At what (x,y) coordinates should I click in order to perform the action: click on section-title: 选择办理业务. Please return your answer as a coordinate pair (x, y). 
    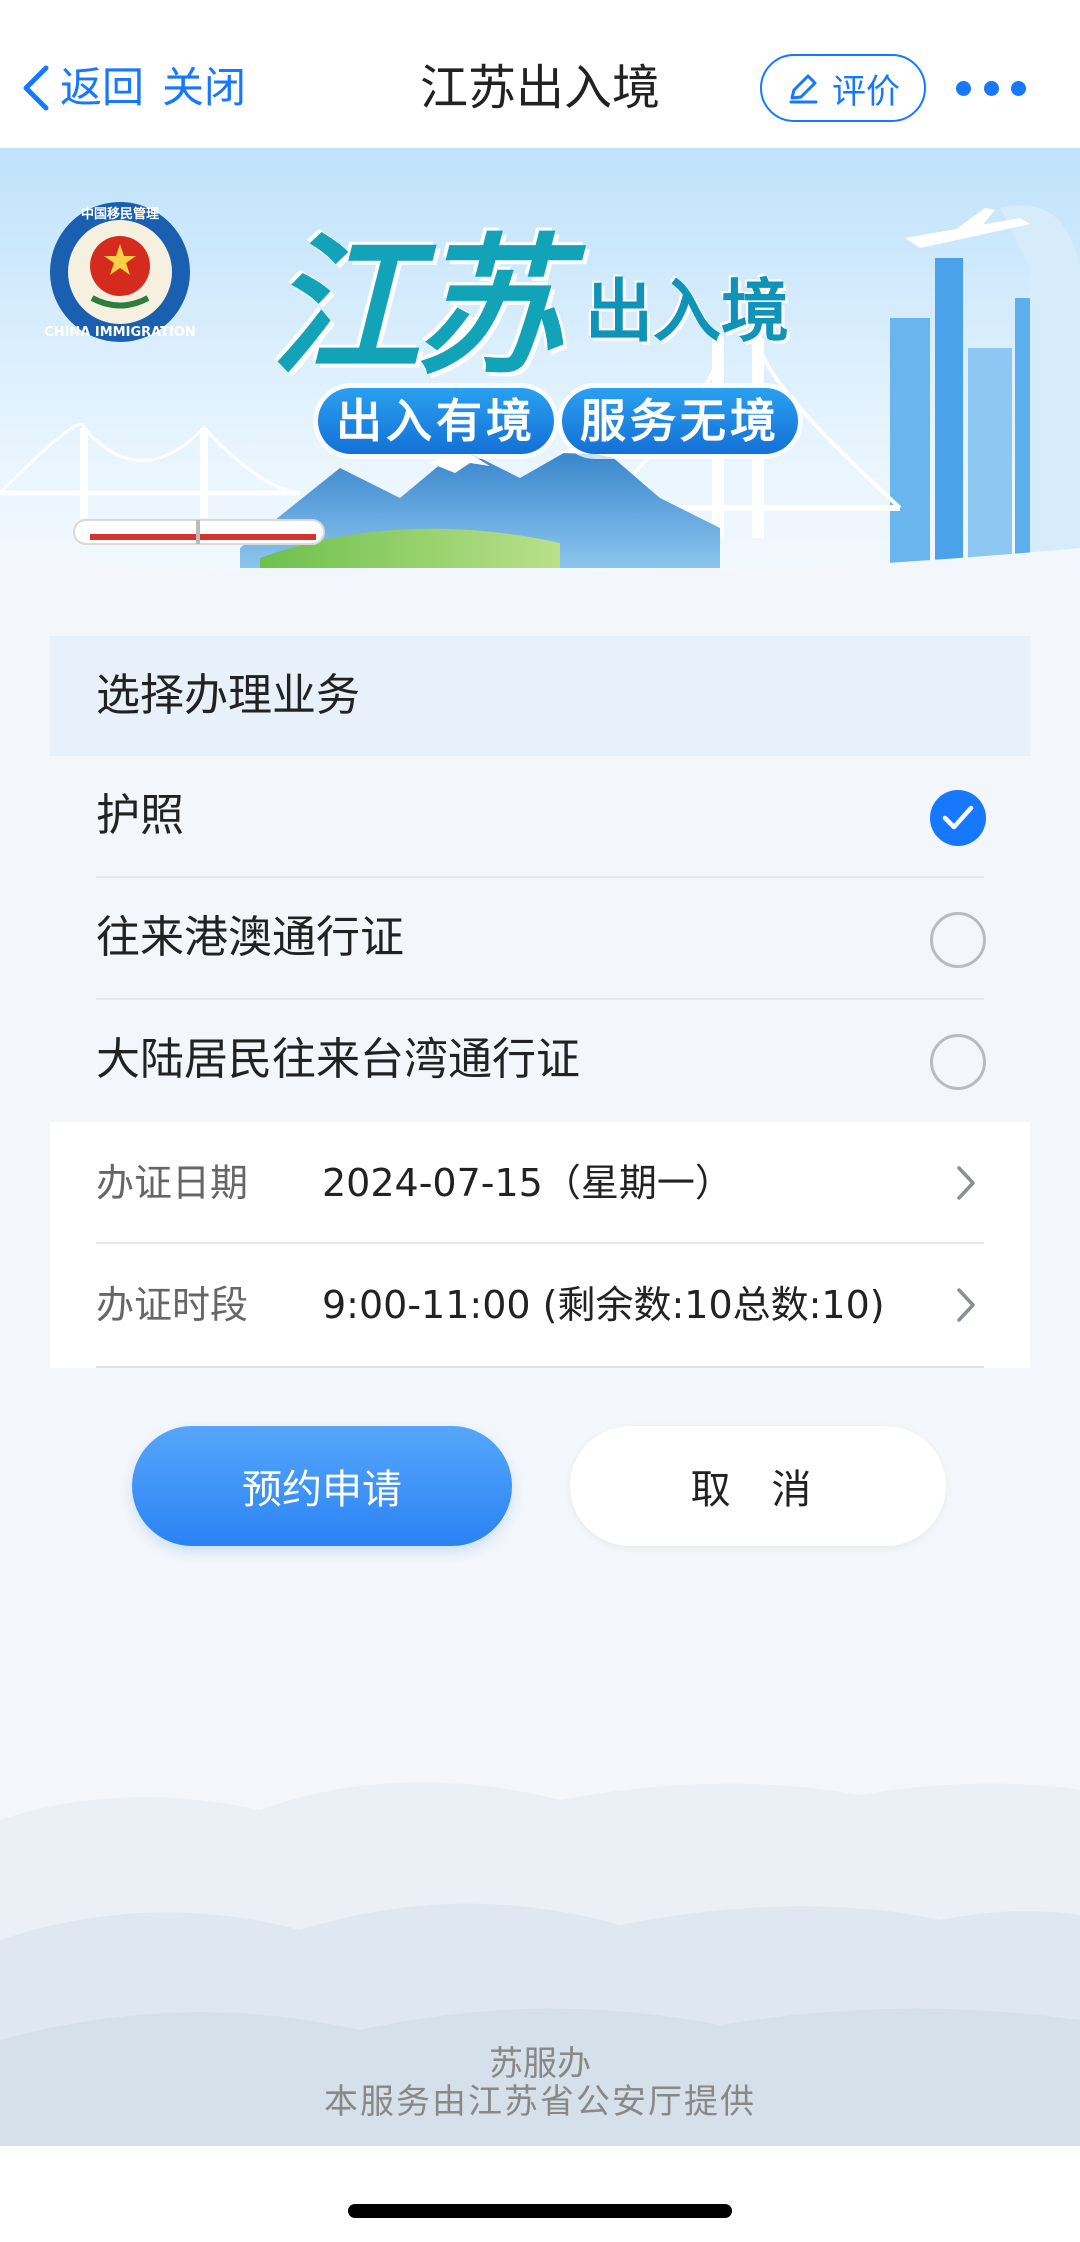
    Looking at the image, I should click on (228, 695).